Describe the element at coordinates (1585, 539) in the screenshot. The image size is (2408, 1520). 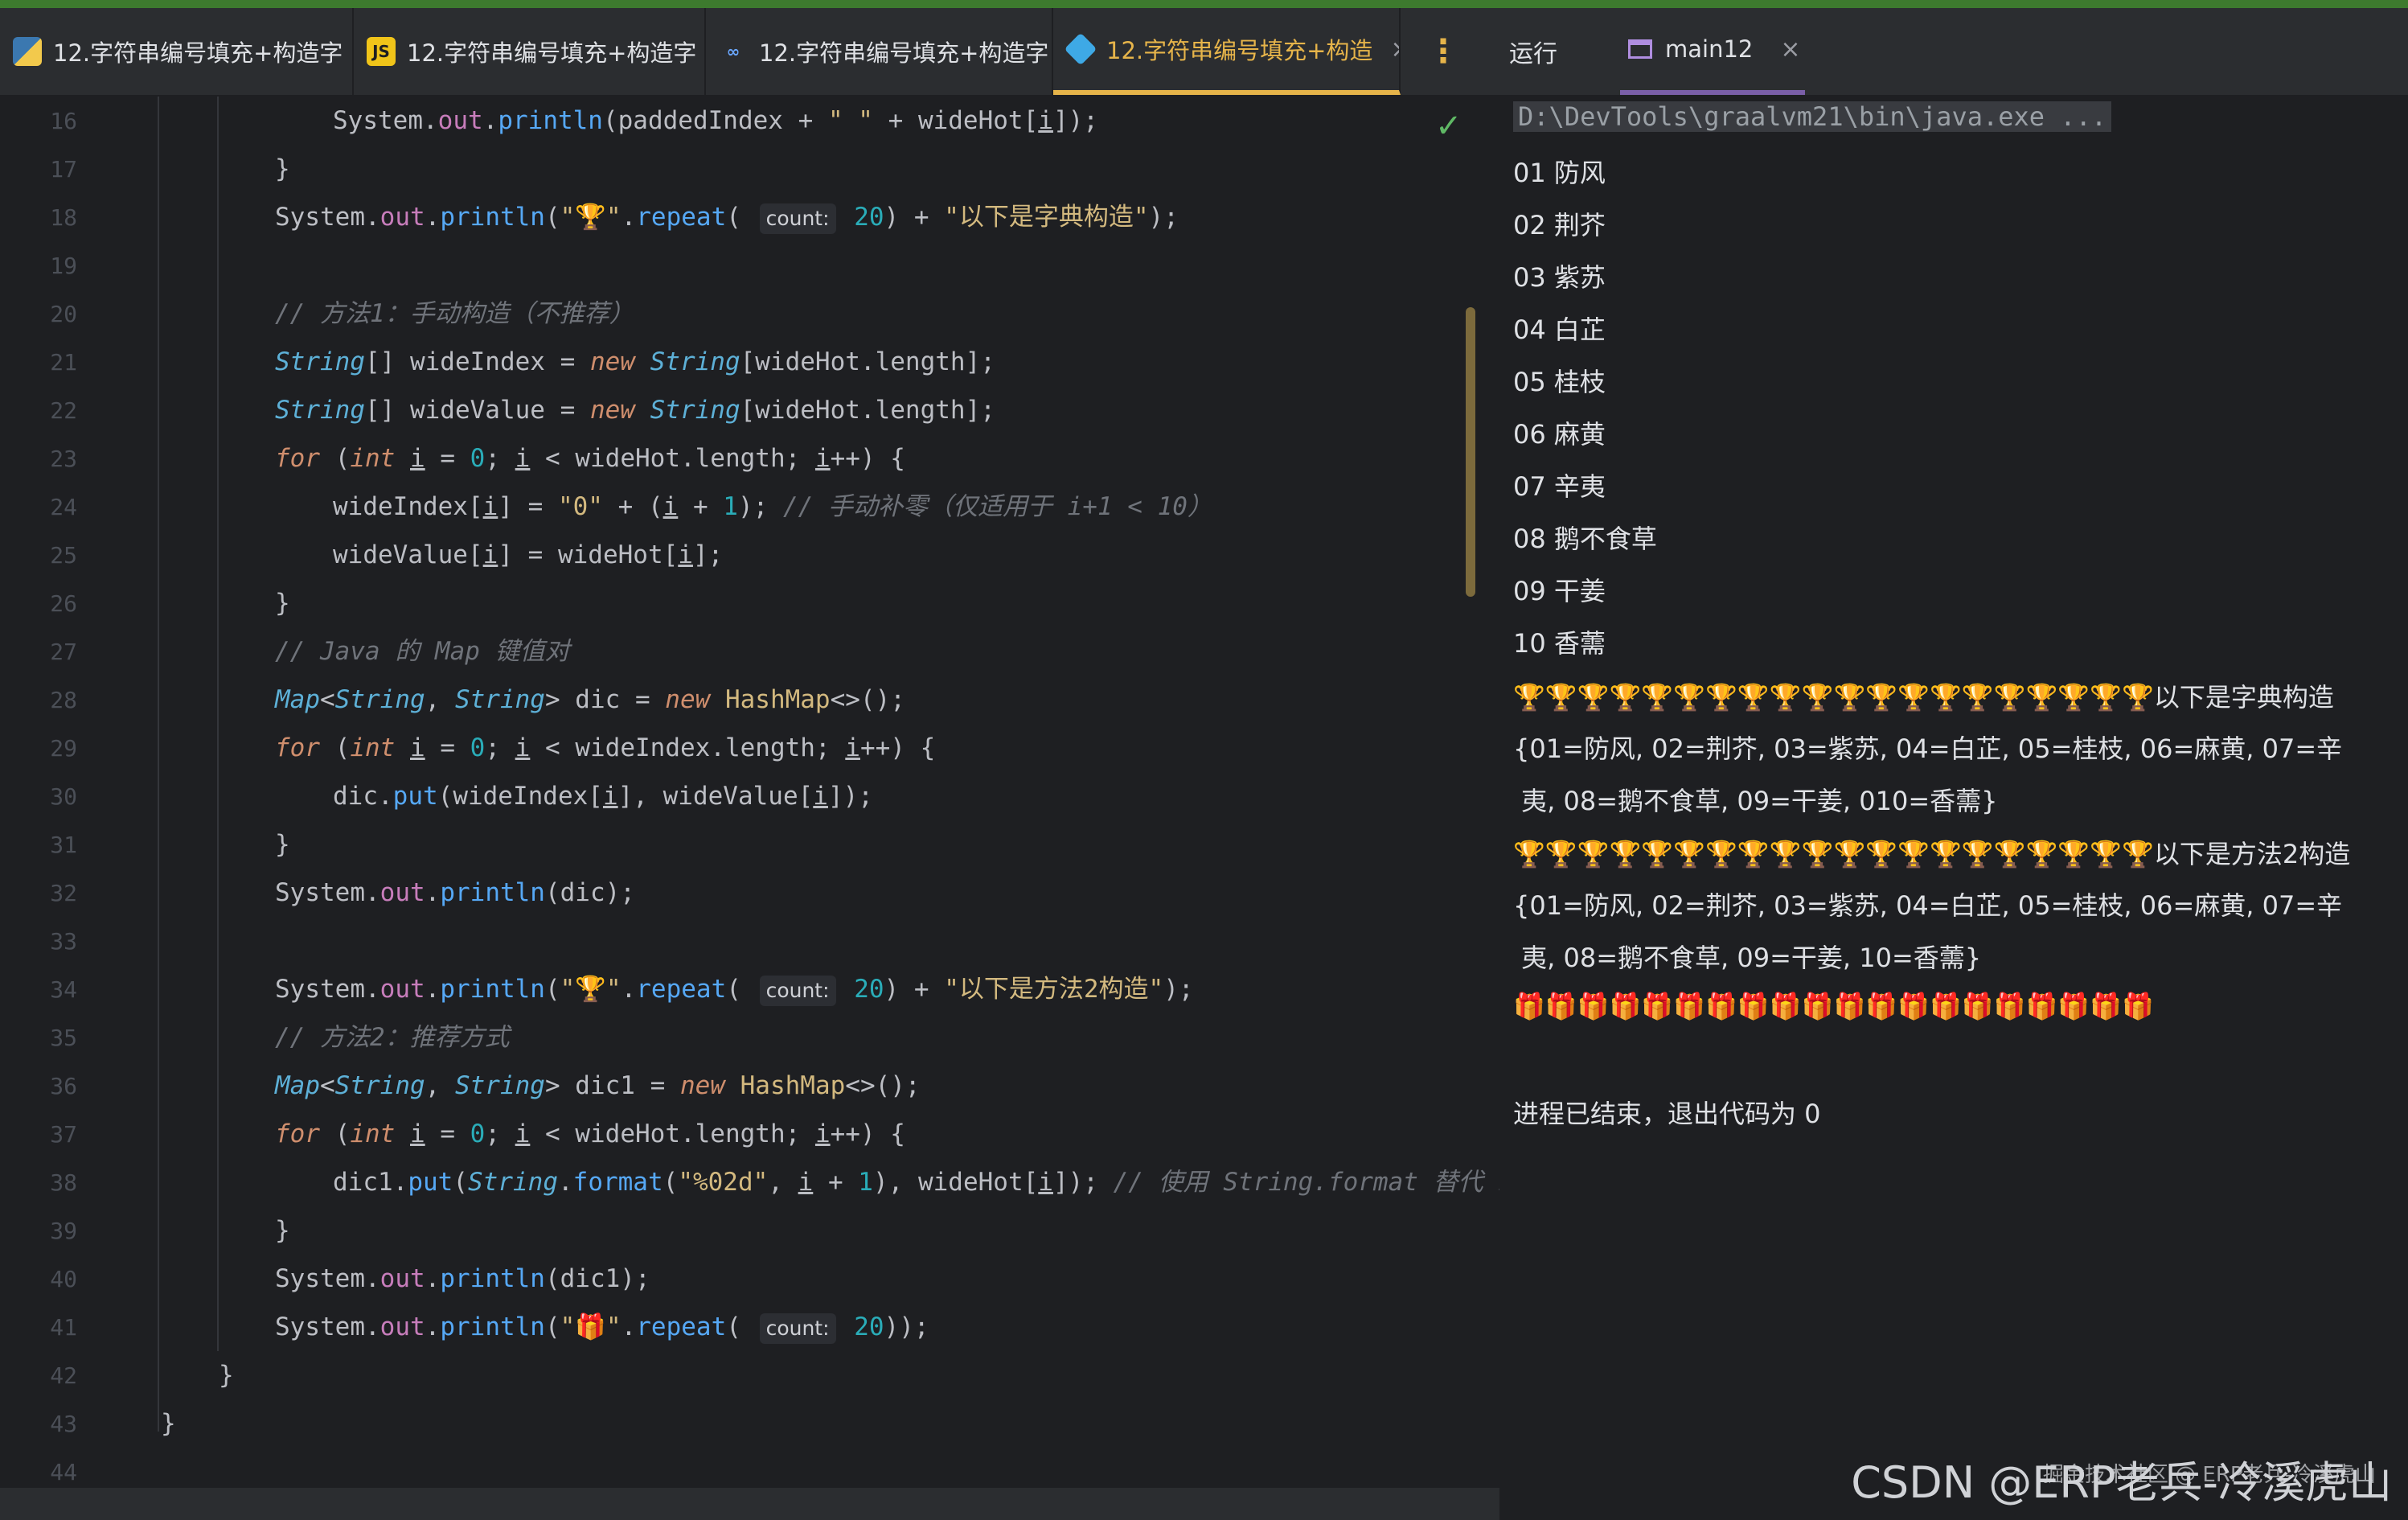
I see `console-item-line: 08 鹅不食草` at that location.